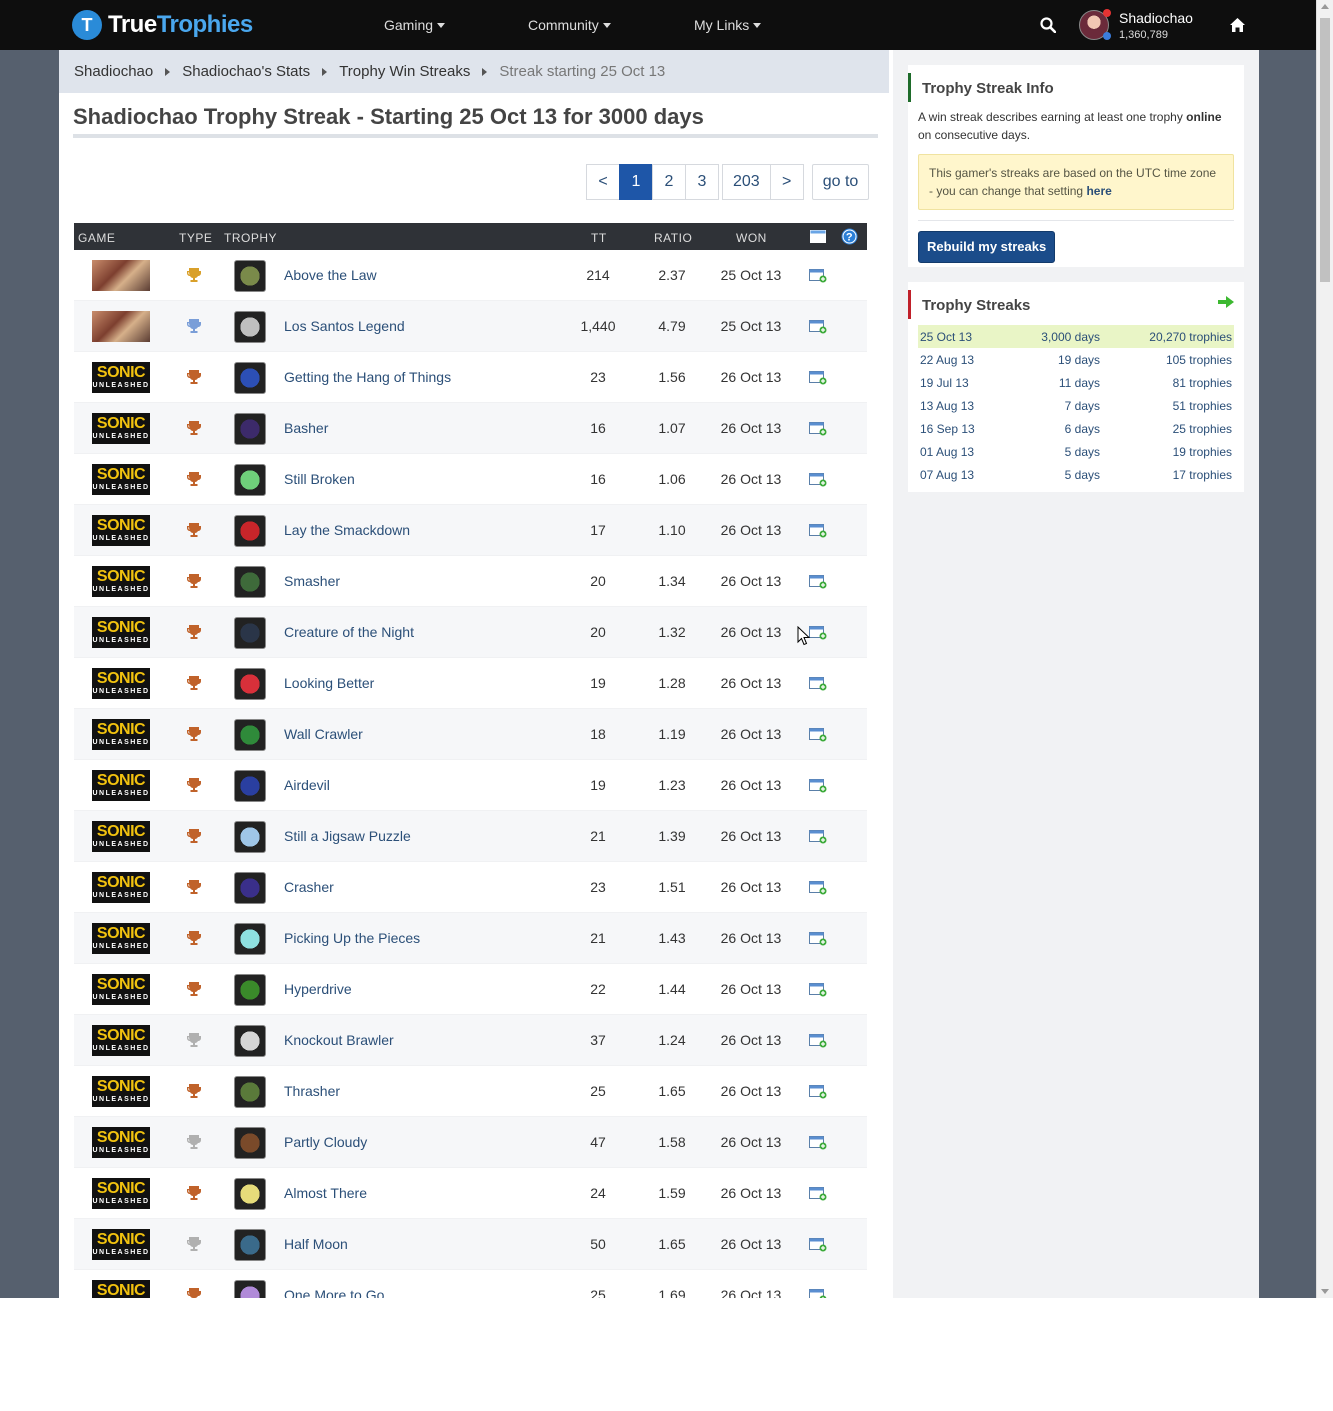  I want to click on trophy-name-link: Creature of the Night, so click(349, 632).